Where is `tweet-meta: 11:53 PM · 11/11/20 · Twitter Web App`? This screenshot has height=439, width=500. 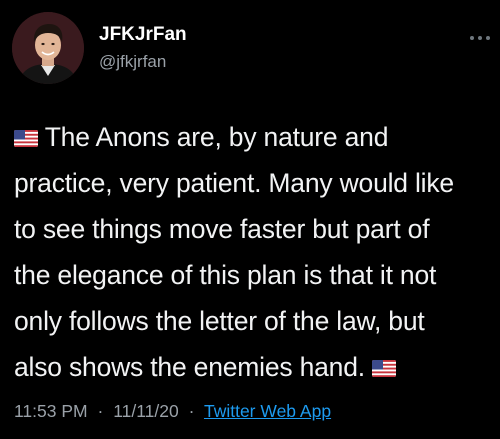 tweet-meta: 11:53 PM · 11/11/20 · Twitter Web App is located at coordinates (172, 411).